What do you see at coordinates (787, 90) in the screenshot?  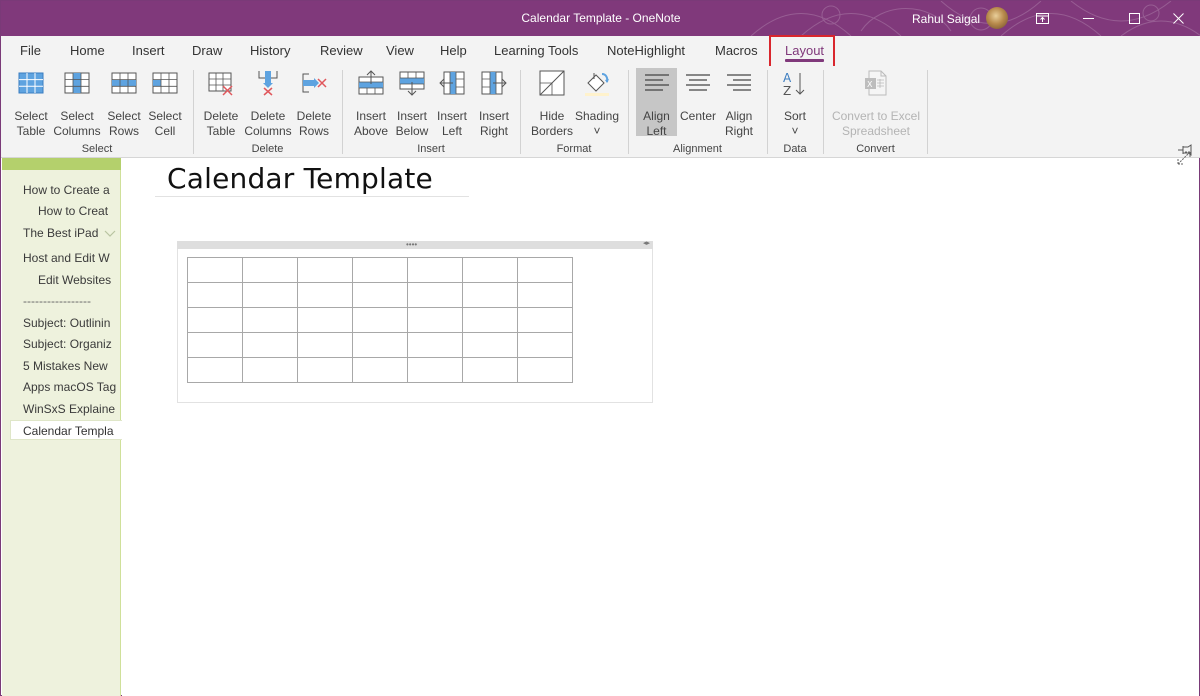 I see `svg-text: Z` at bounding box center [787, 90].